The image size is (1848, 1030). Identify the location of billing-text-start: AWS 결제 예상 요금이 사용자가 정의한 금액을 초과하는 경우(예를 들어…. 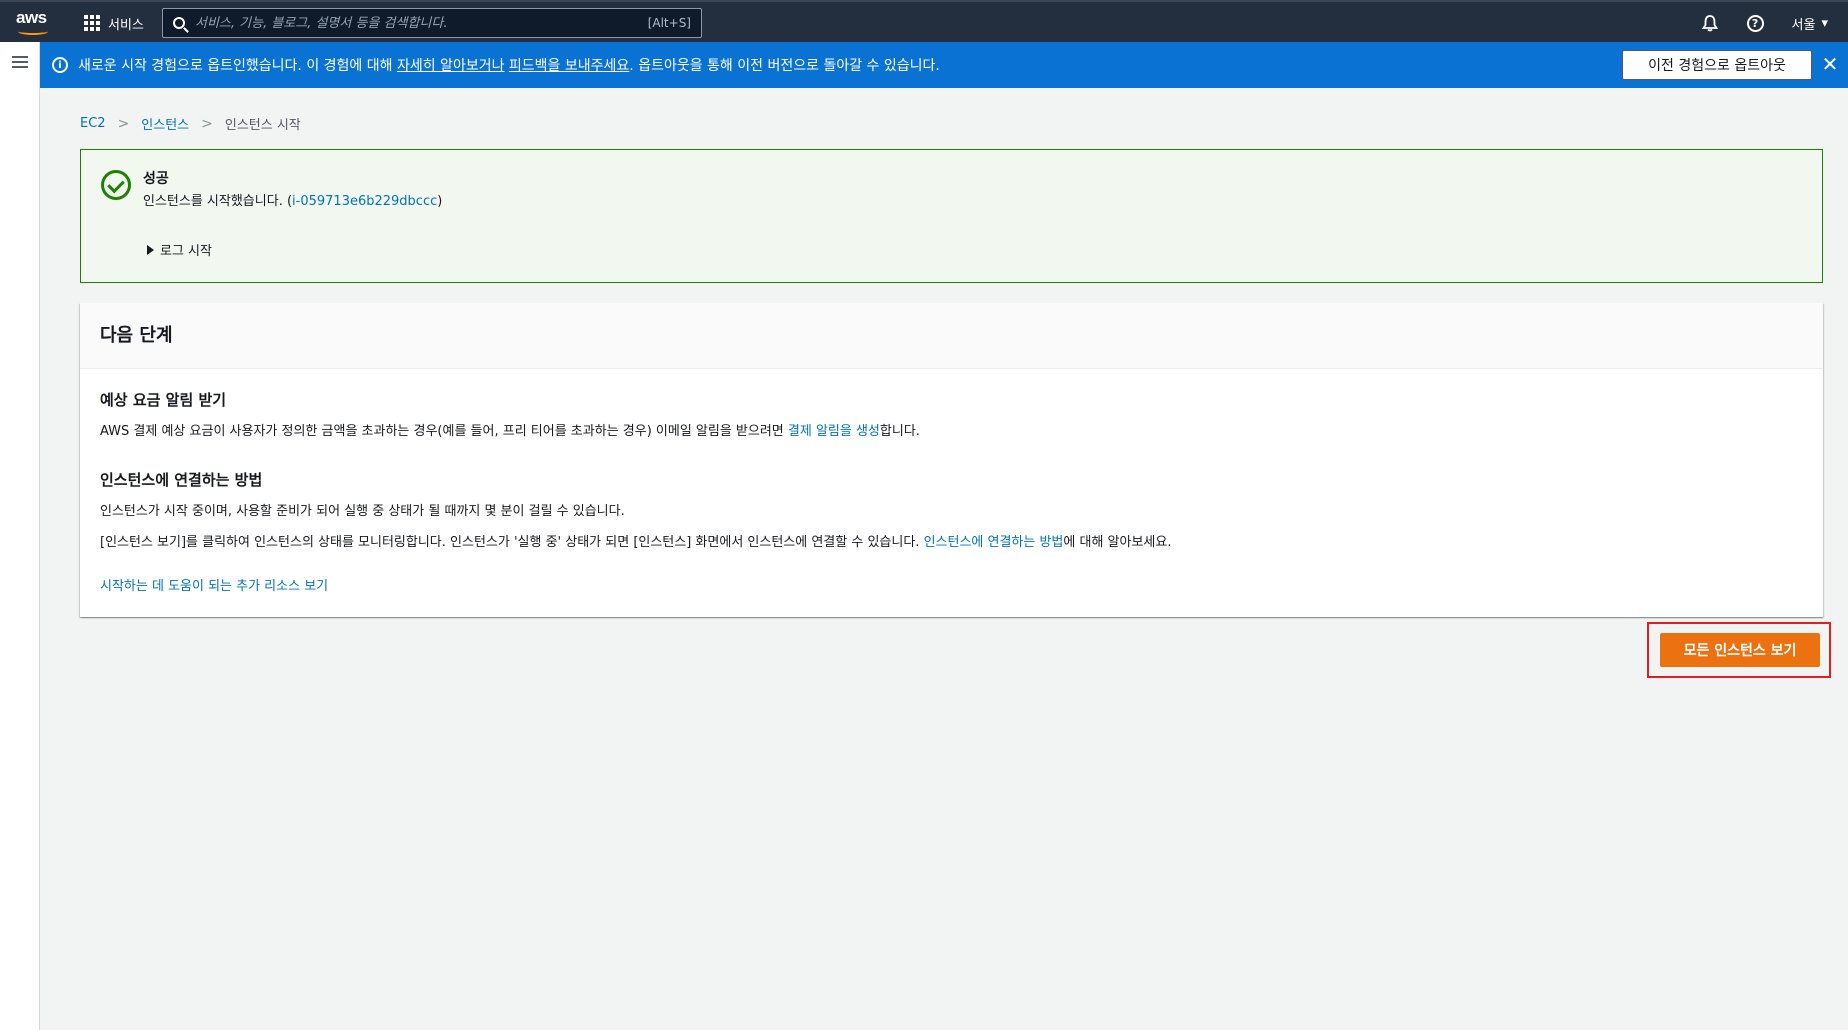
(444, 431).